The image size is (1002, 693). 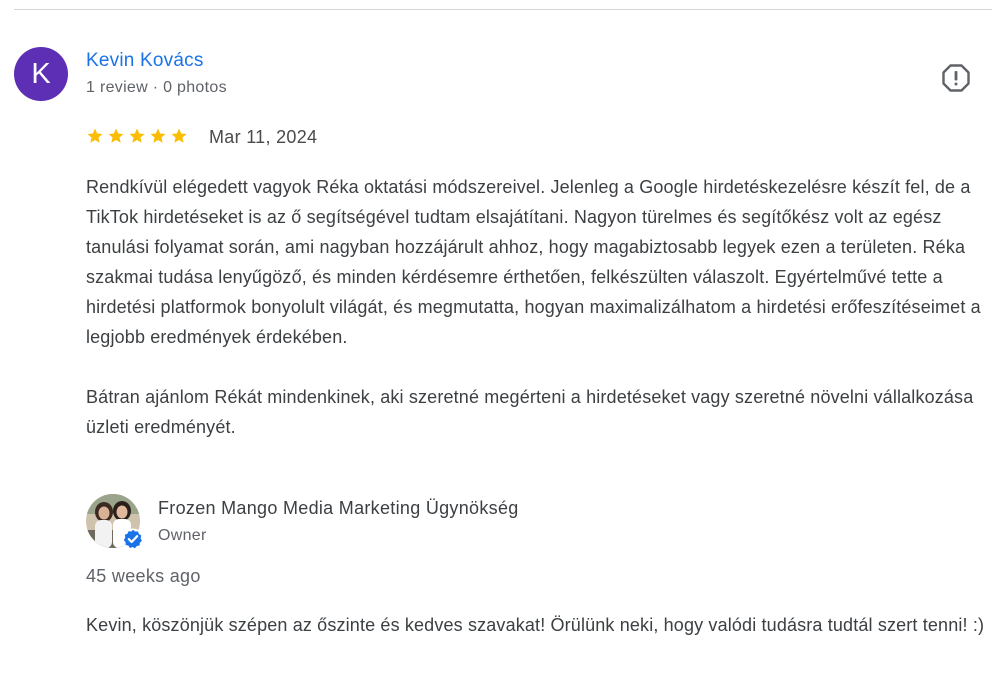 What do you see at coordinates (143, 576) in the screenshot?
I see `reply-date: 45 weeks ago` at bounding box center [143, 576].